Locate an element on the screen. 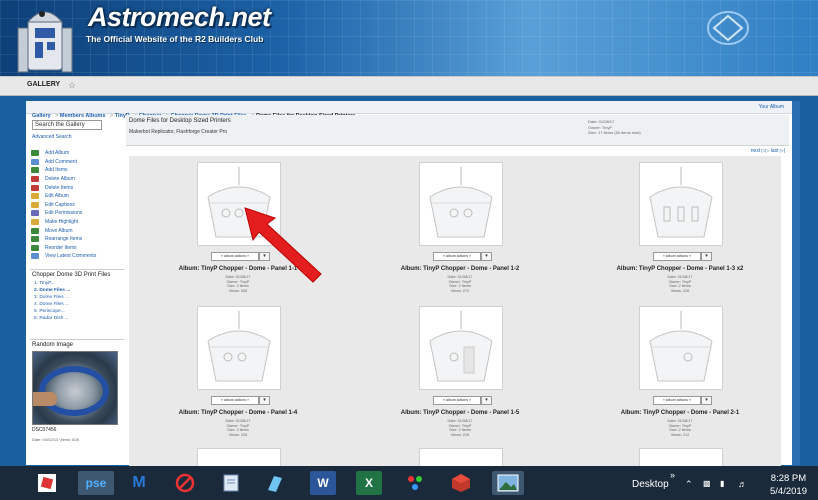 Image resolution: width=818 pixels, height=500 pixels. pager-next-last: next ▷▷ last ▷| is located at coordinates (768, 151).